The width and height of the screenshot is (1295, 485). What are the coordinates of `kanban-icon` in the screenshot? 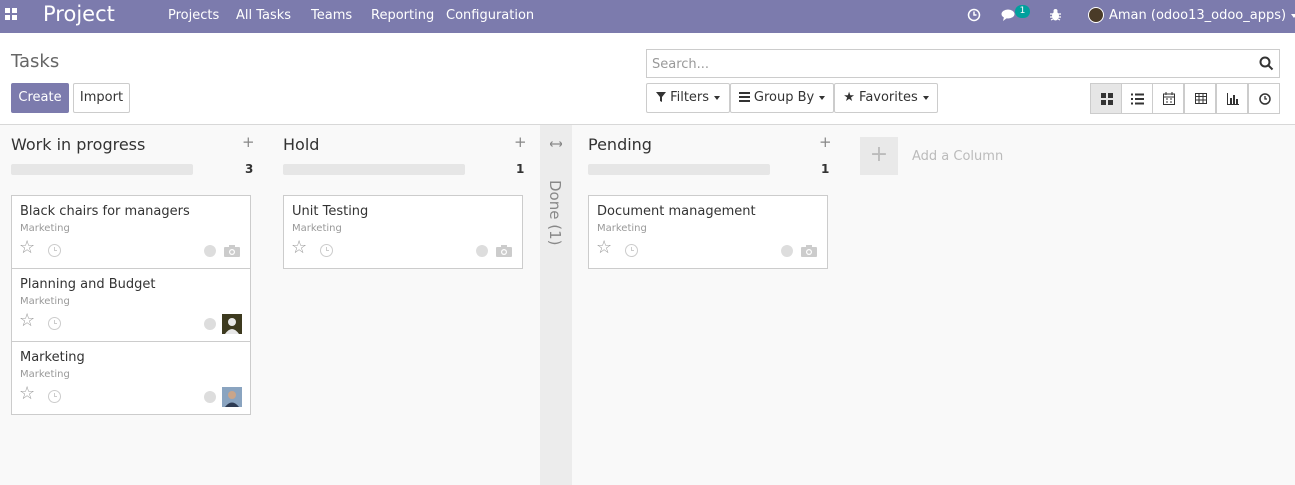 It's located at (1107, 99).